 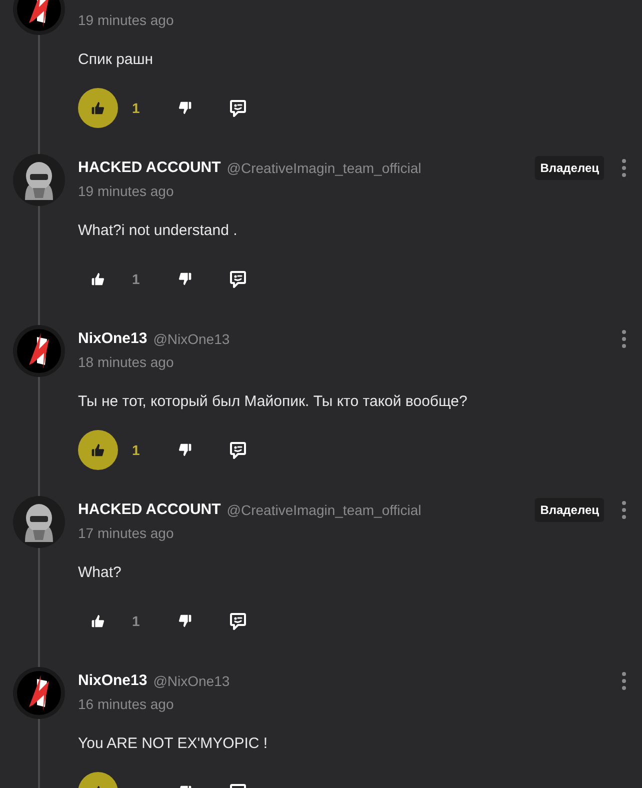 What do you see at coordinates (158, 231) in the screenshot?
I see `comment-text: What?i not understand .` at bounding box center [158, 231].